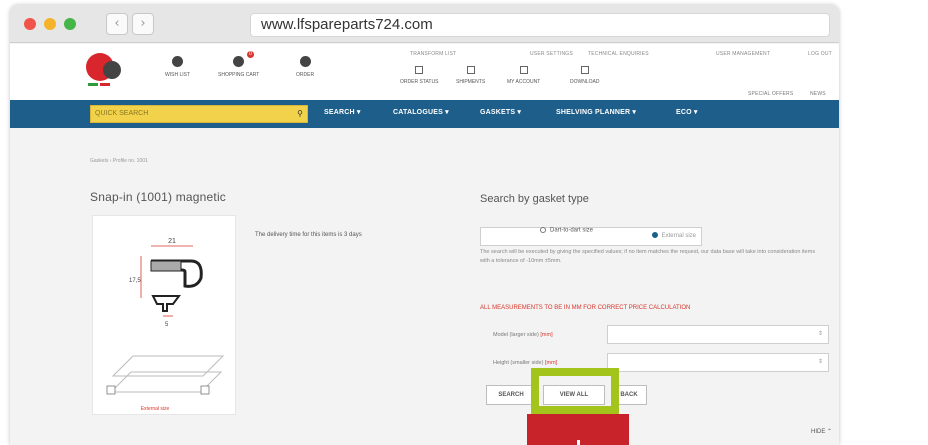 The height and width of the screenshot is (445, 928). I want to click on maximize-window-button, so click(70, 24).